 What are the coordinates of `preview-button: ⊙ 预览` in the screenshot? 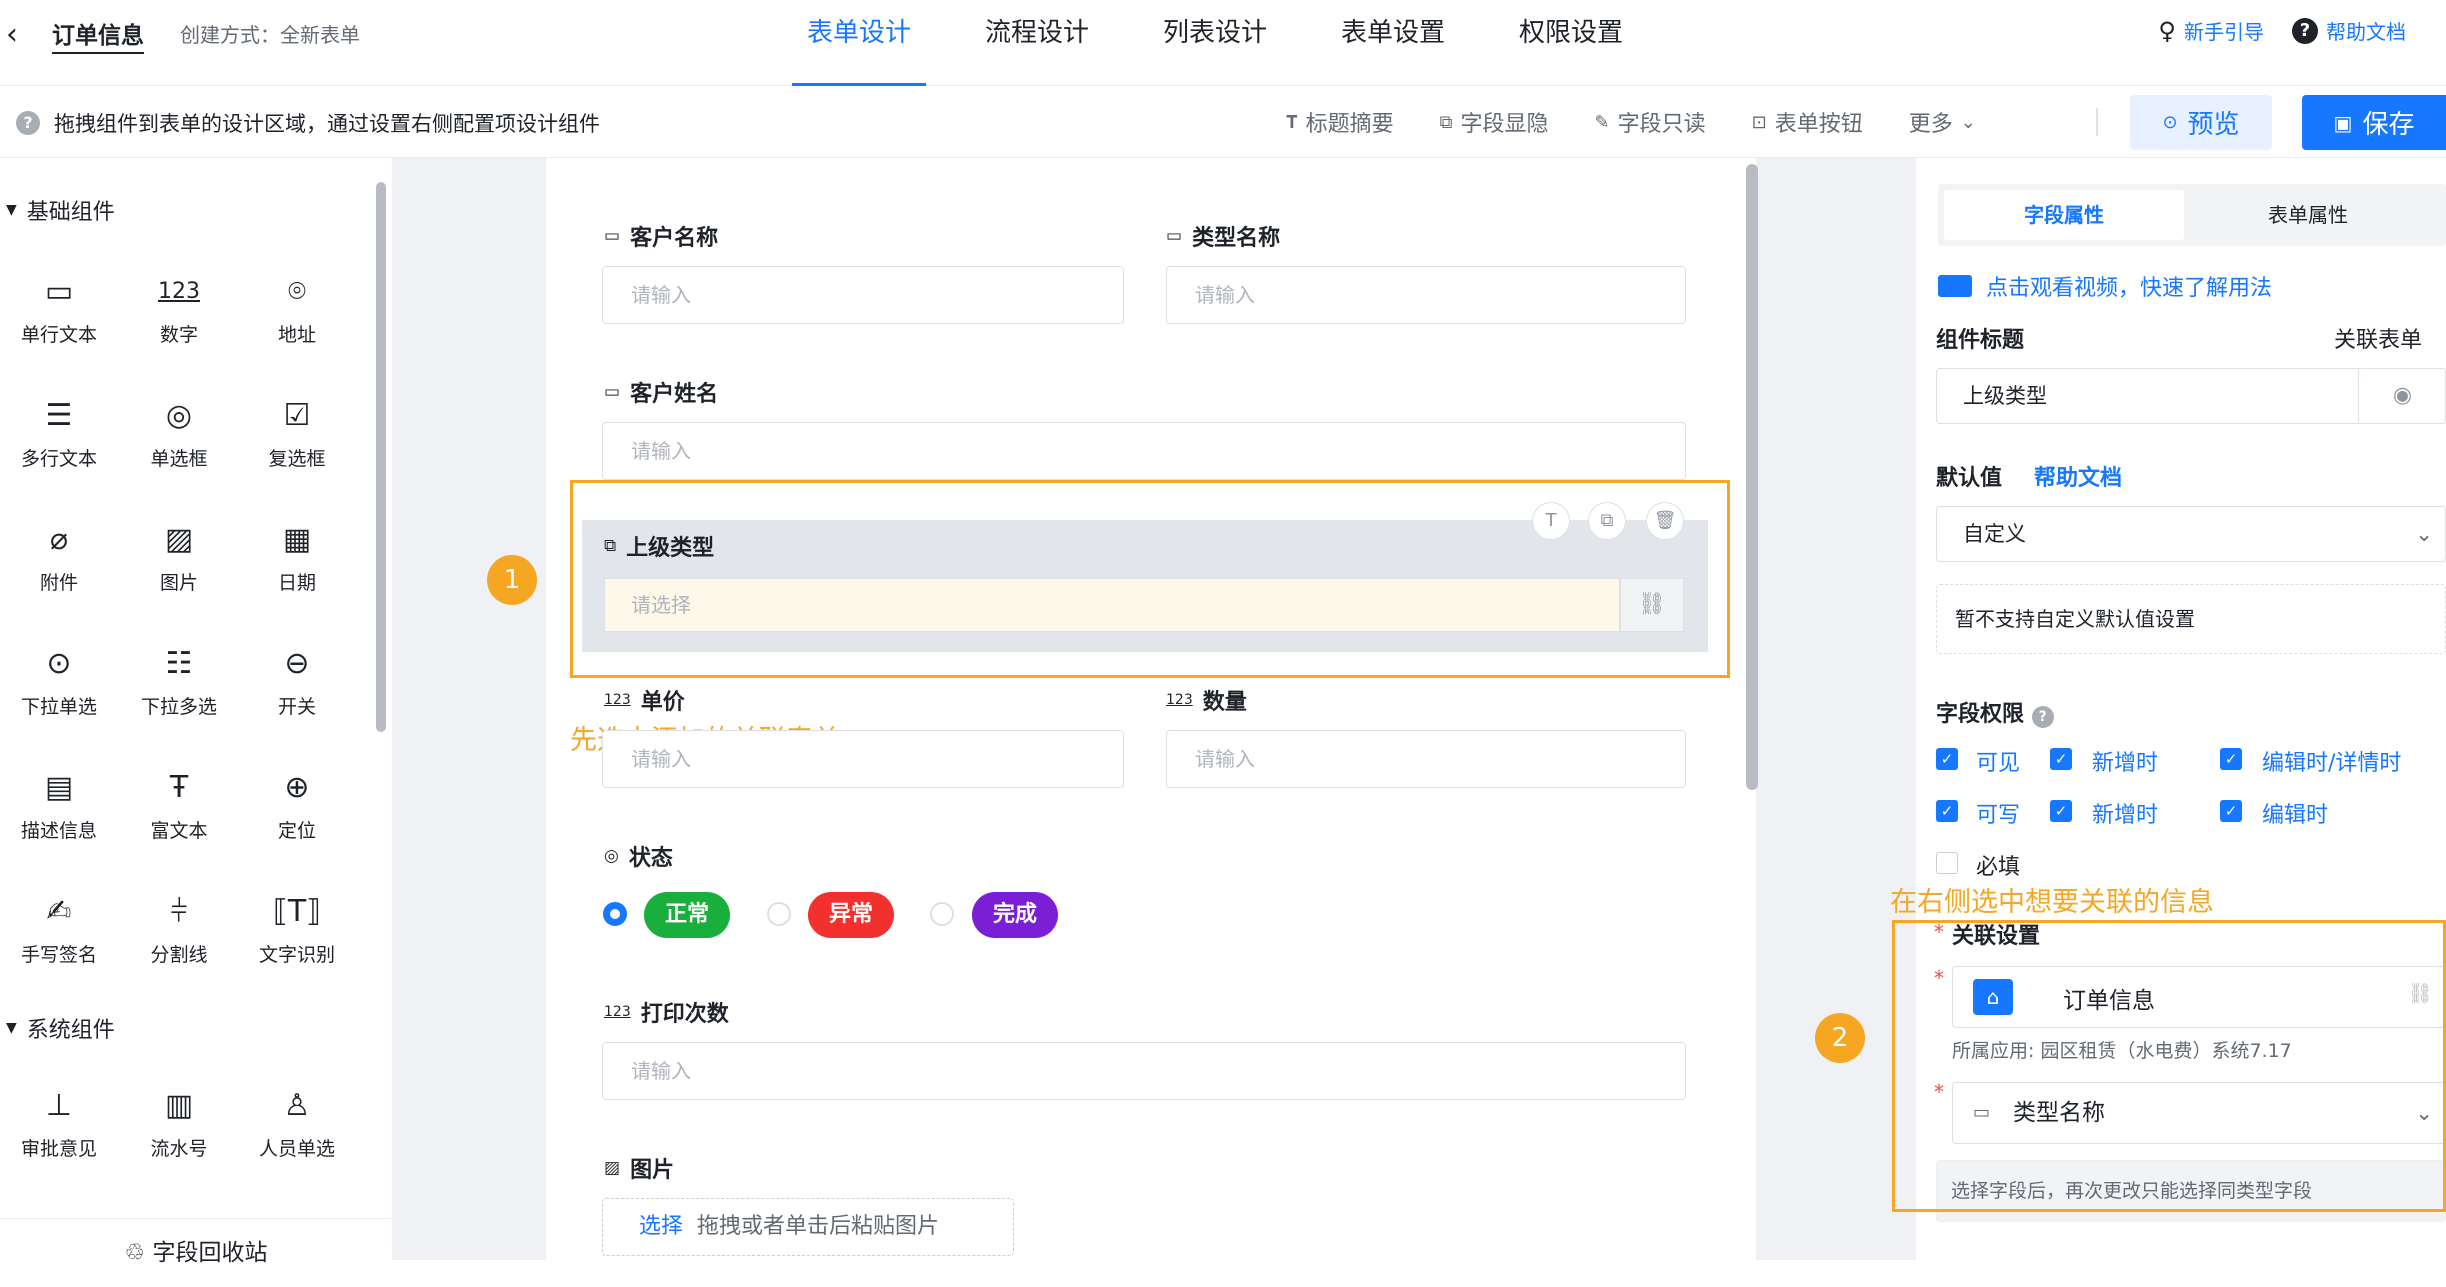 It's located at (2201, 122).